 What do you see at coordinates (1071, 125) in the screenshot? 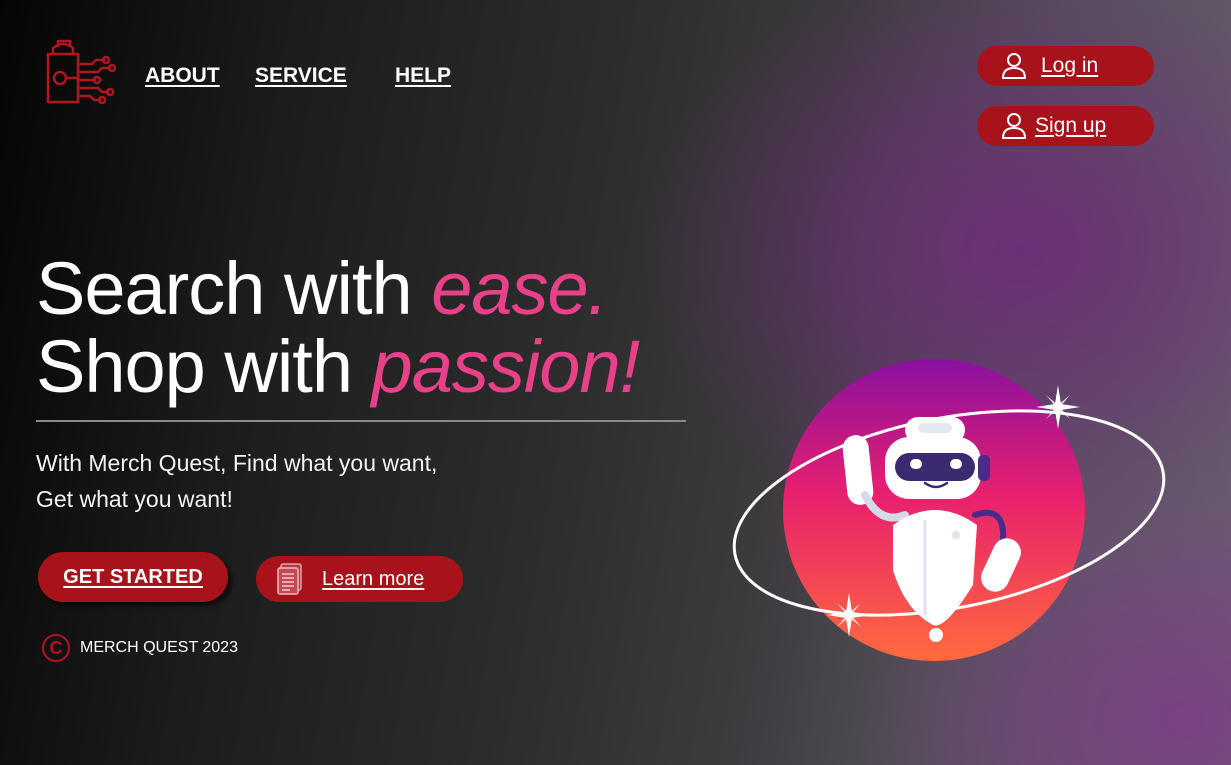
I see `signup-label: Sign up` at bounding box center [1071, 125].